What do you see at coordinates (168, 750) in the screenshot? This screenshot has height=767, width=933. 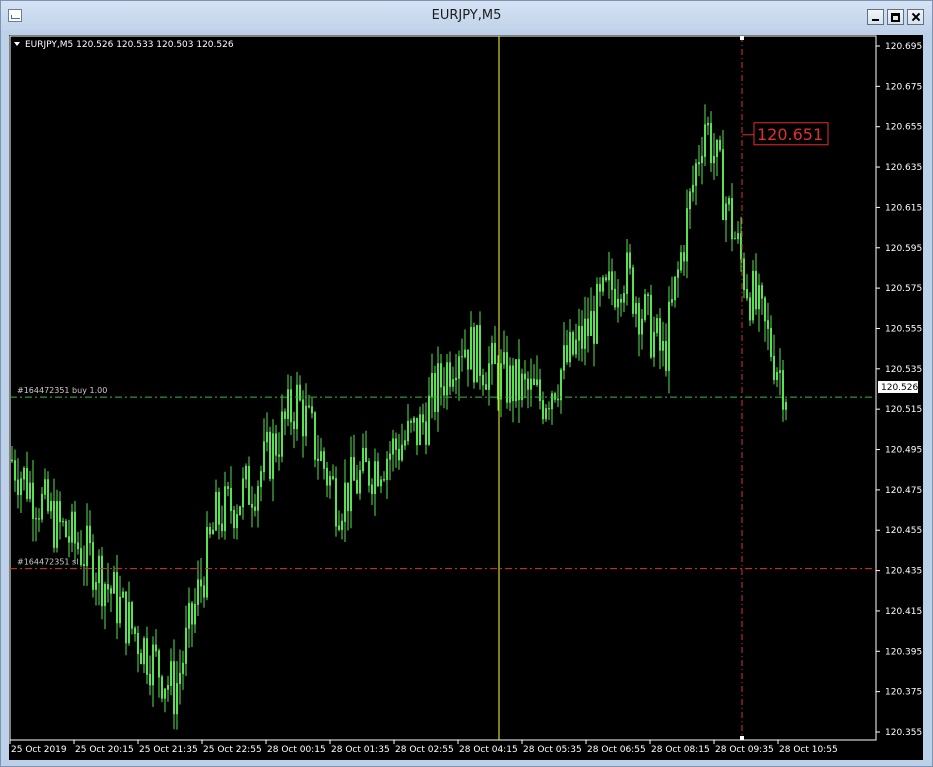 I see `time-tick-label: 25 Oct 21:35` at bounding box center [168, 750].